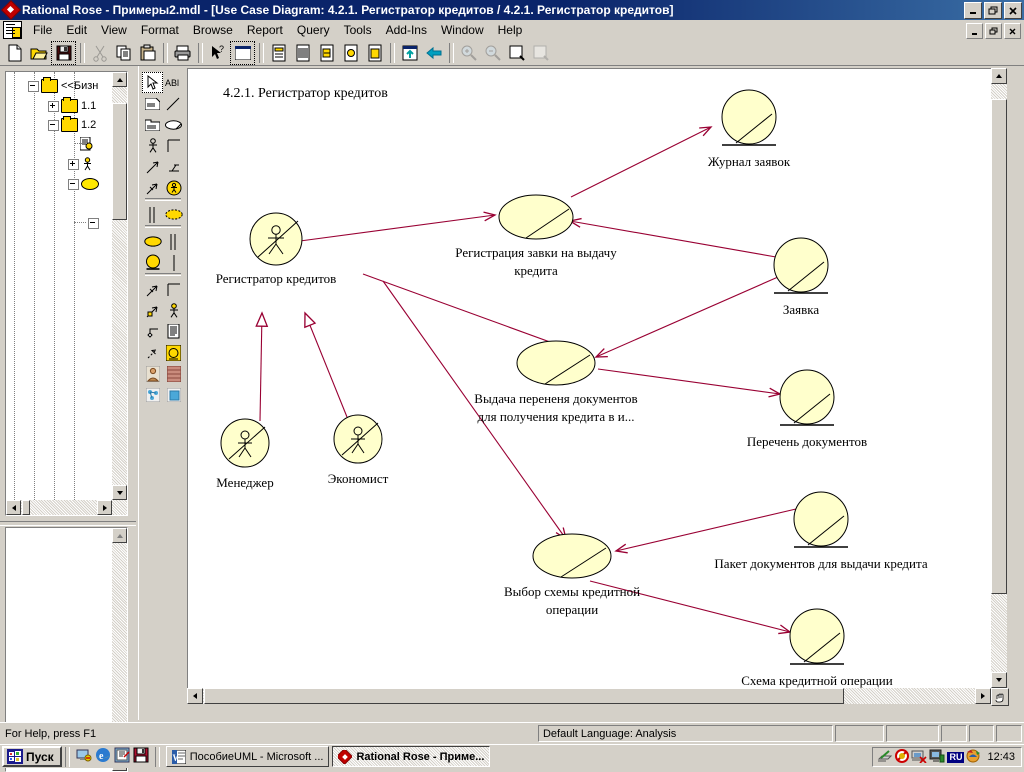 The height and width of the screenshot is (772, 1024). Describe the element at coordinates (326, 53) in the screenshot. I see `browse-parent-icon` at that location.